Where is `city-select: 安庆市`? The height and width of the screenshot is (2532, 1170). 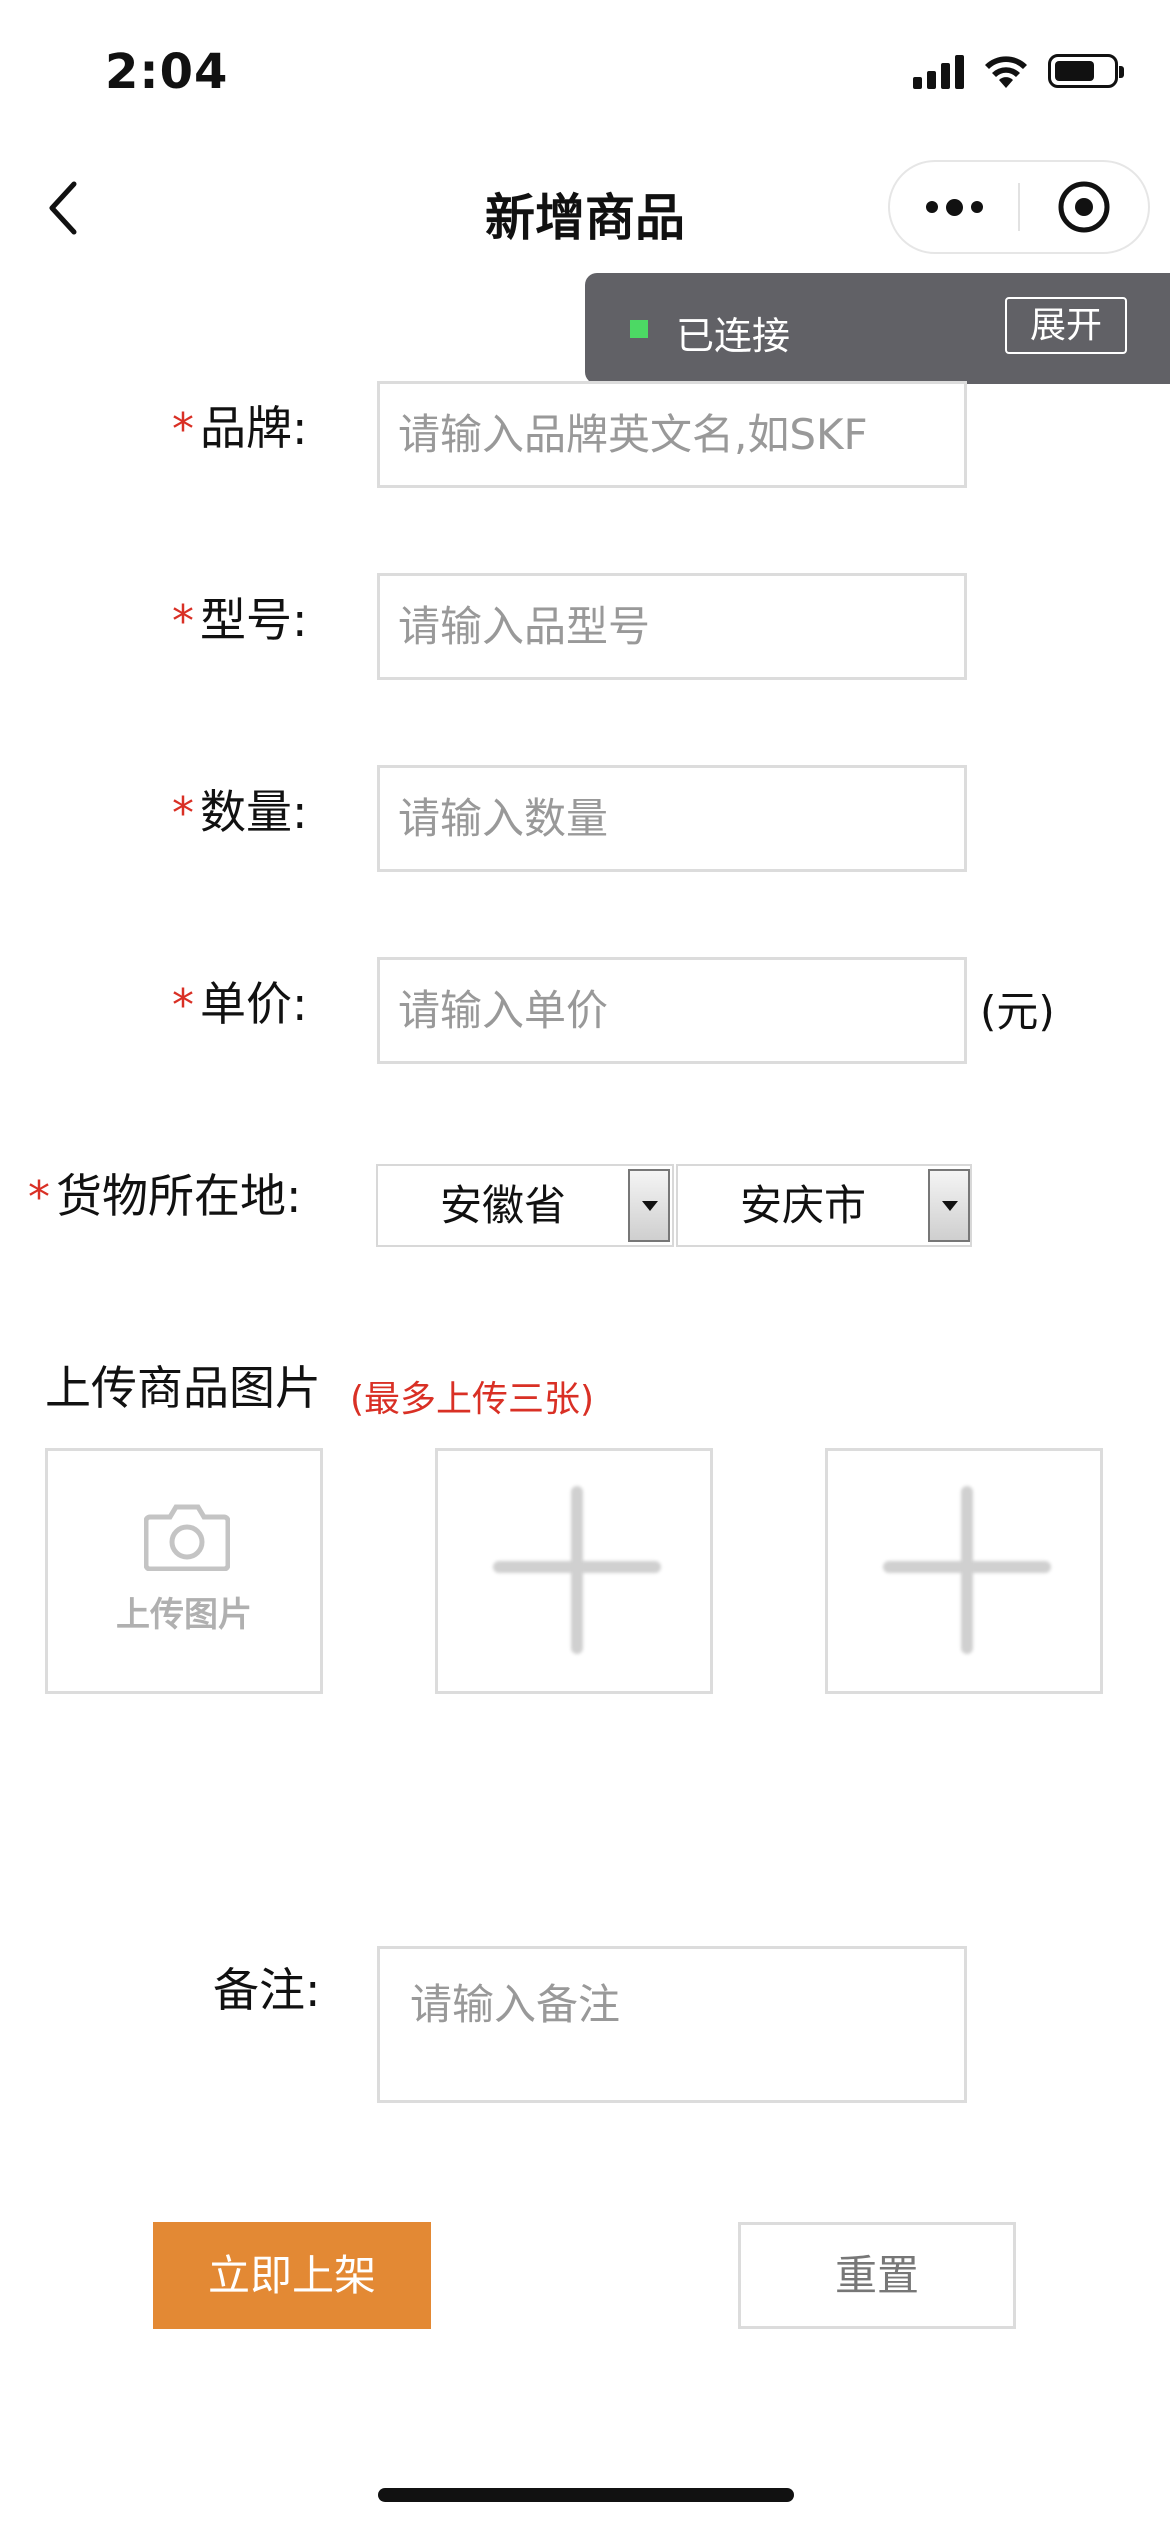 city-select: 安庆市 is located at coordinates (824, 1205).